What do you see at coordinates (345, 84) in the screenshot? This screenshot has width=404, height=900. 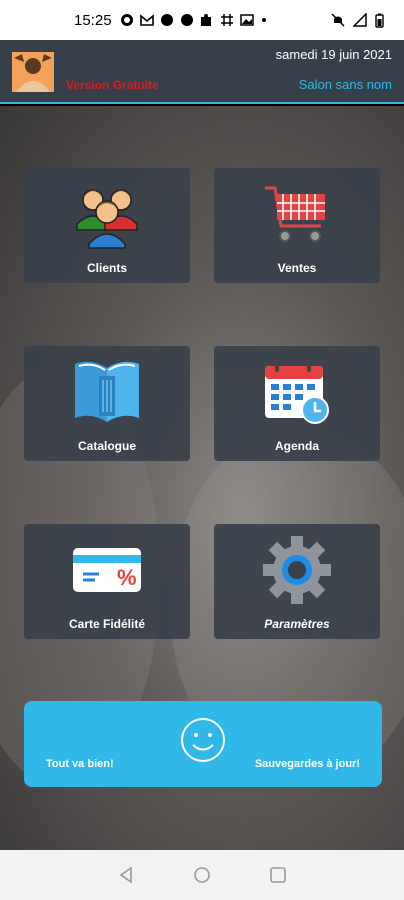 I see `salon-name-link: Salon sans nom` at bounding box center [345, 84].